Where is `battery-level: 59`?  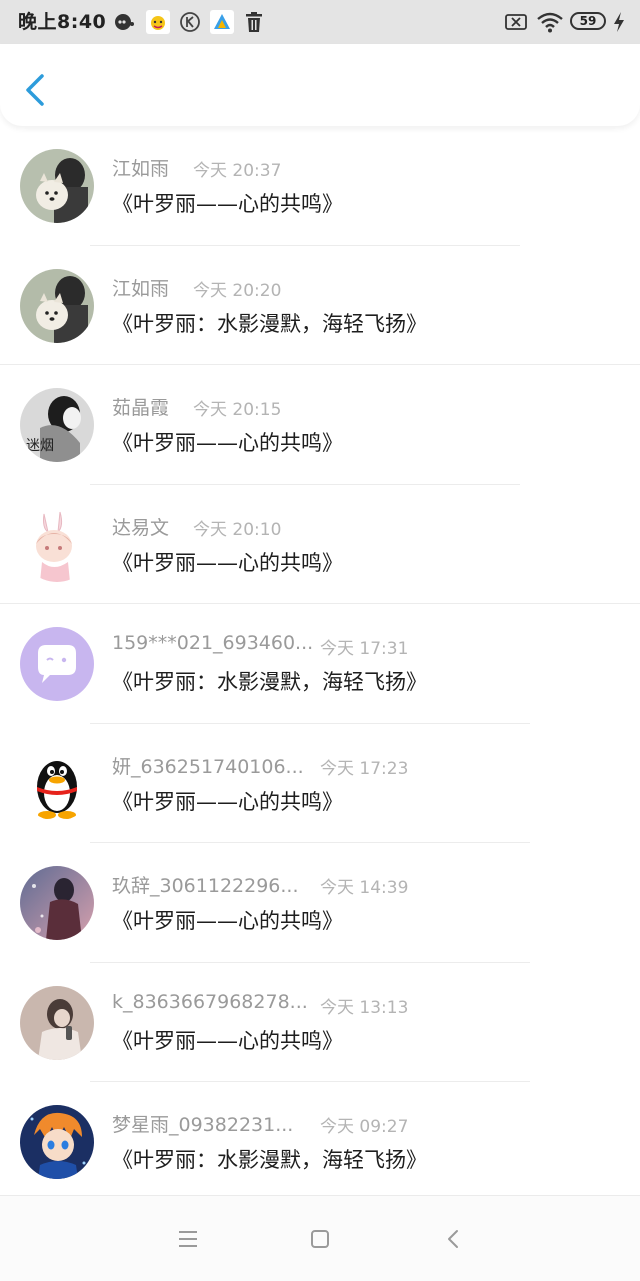
battery-level: 59 is located at coordinates (588, 21).